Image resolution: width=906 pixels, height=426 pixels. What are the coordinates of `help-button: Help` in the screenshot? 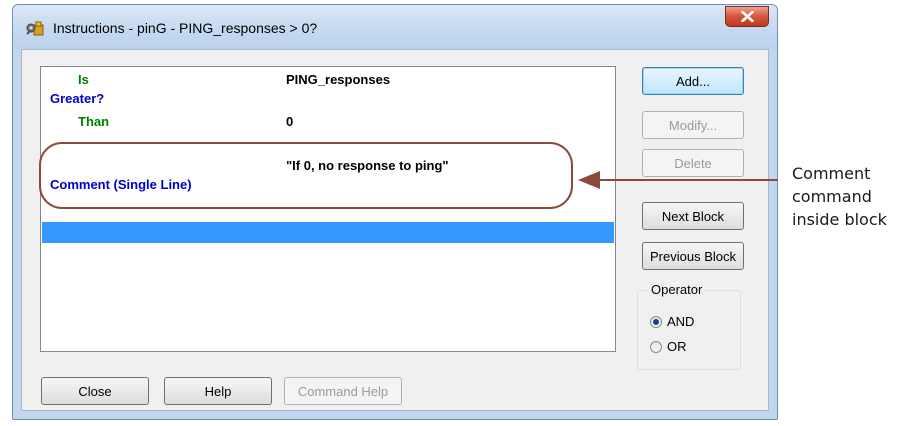 It's located at (218, 391).